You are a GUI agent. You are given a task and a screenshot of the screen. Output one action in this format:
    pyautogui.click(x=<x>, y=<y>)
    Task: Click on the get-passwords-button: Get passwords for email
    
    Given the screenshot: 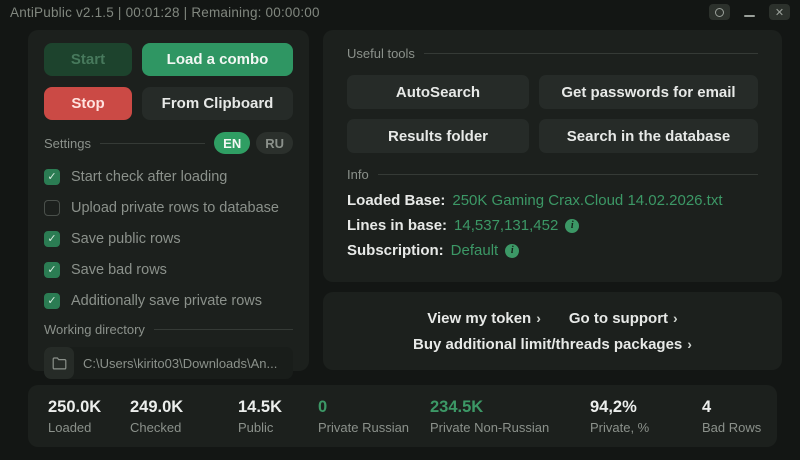 What is the action you would take?
    pyautogui.click(x=648, y=92)
    